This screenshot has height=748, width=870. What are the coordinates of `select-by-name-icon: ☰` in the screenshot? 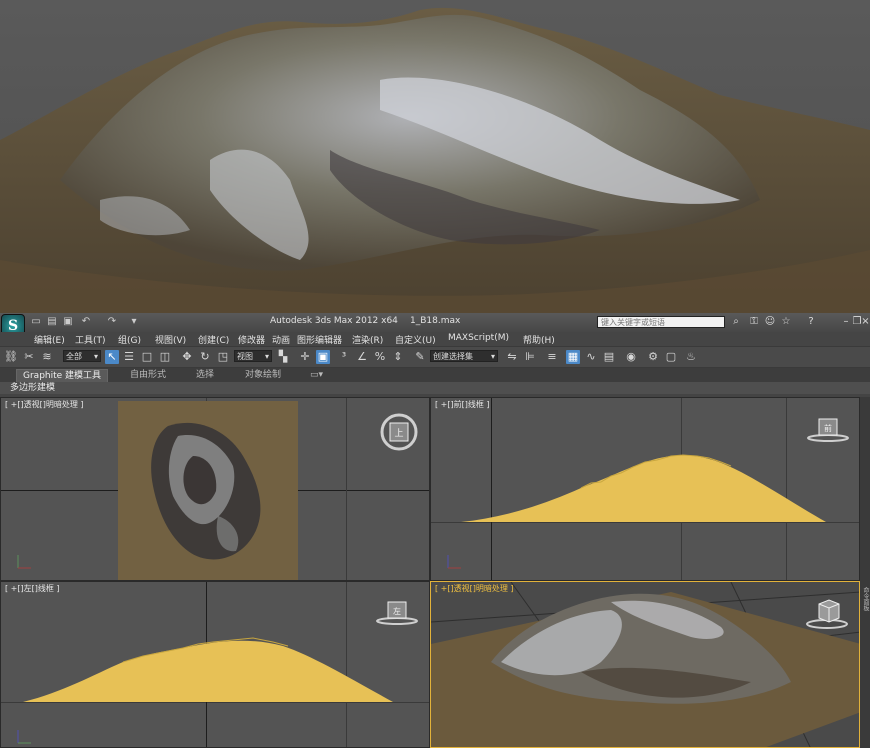 It's located at (129, 357).